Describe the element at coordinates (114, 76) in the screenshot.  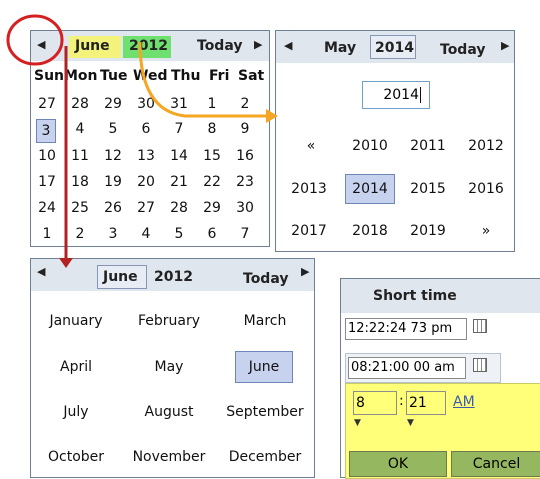
I see `dow-label: Tue` at that location.